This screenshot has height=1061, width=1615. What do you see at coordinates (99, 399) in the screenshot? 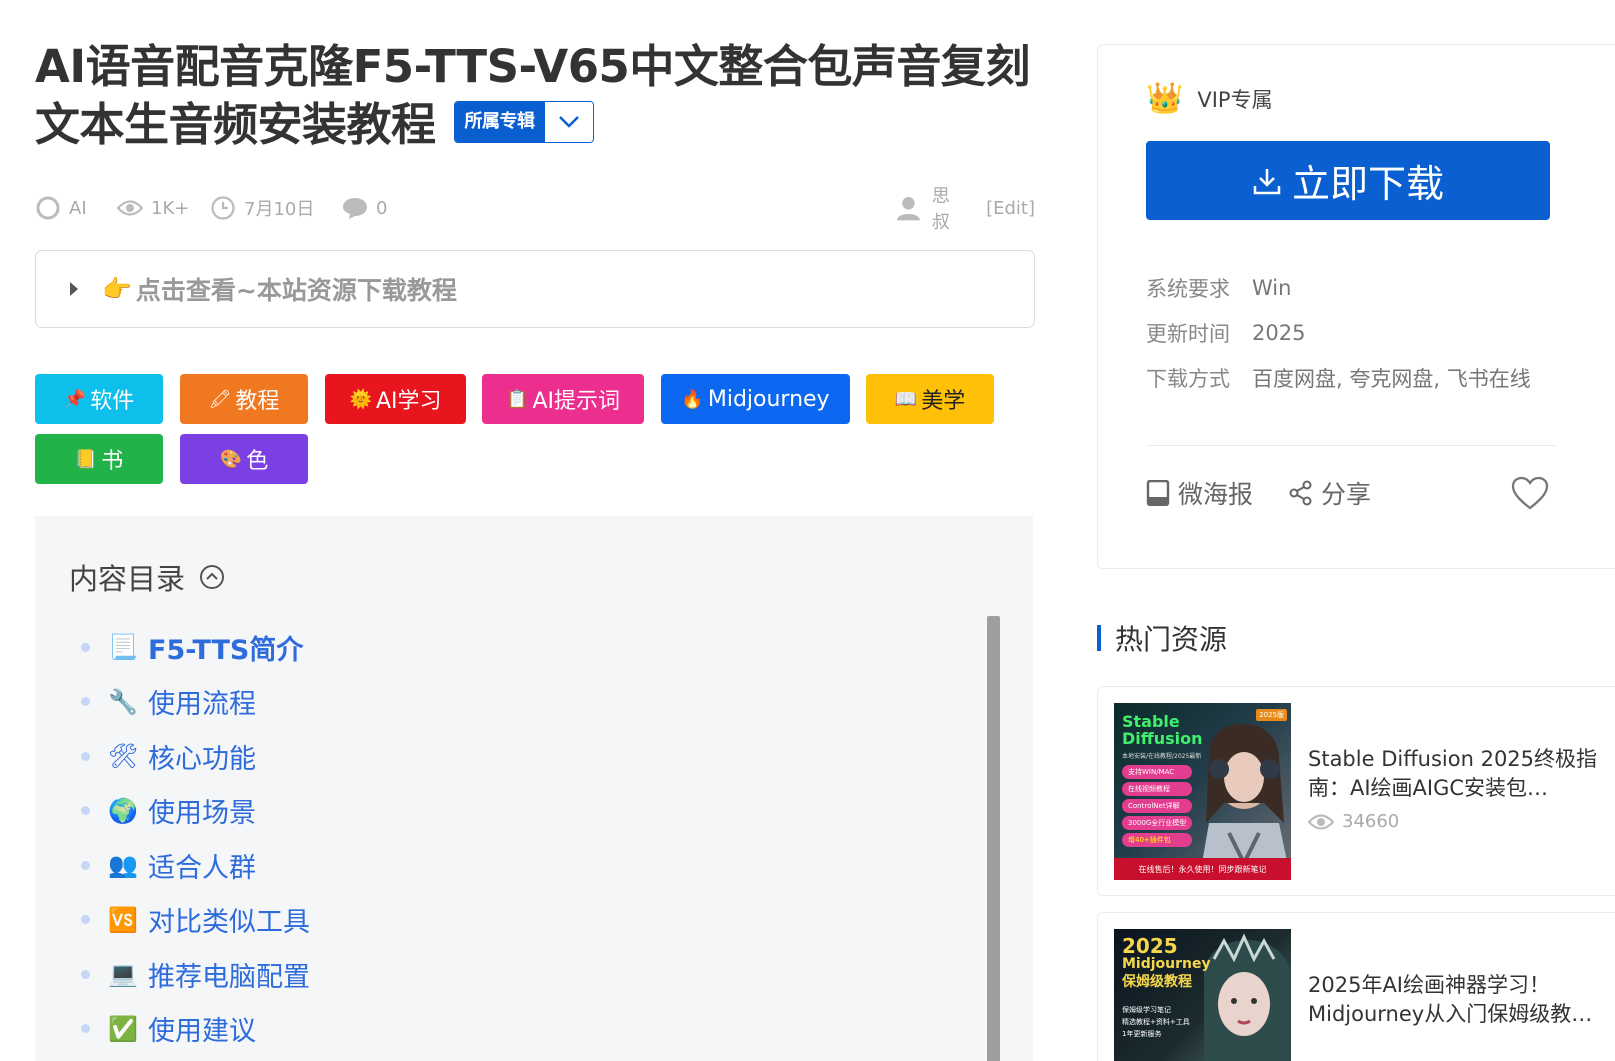
I see `tag-software: 📌 软件` at bounding box center [99, 399].